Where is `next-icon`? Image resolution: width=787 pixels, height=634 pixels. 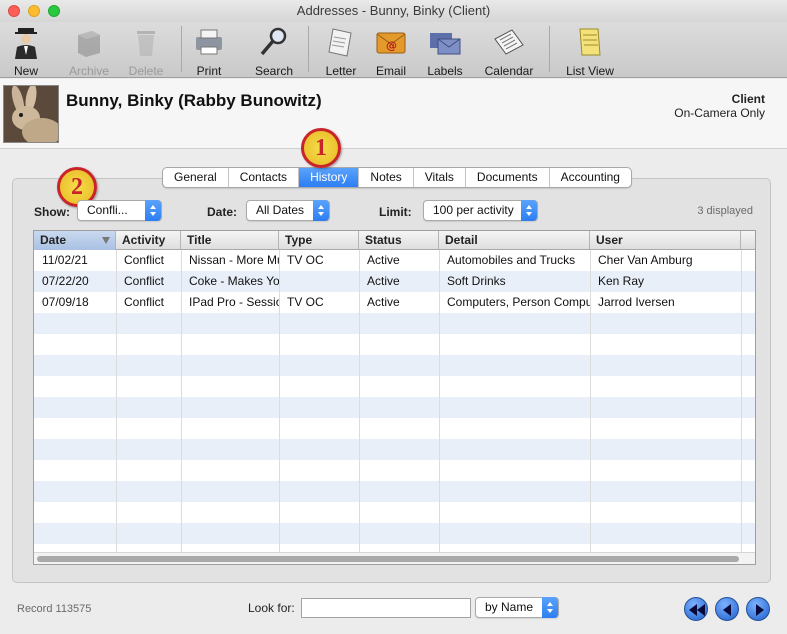 next-icon is located at coordinates (760, 610).